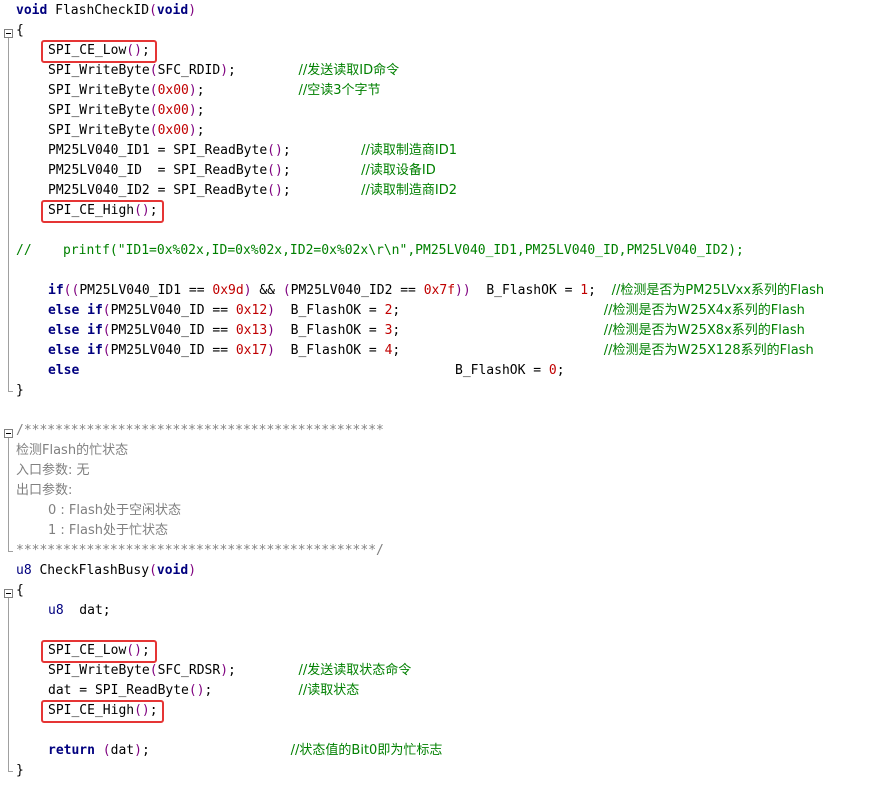  I want to click on token-op: B_FlashOK =, so click(525, 290).